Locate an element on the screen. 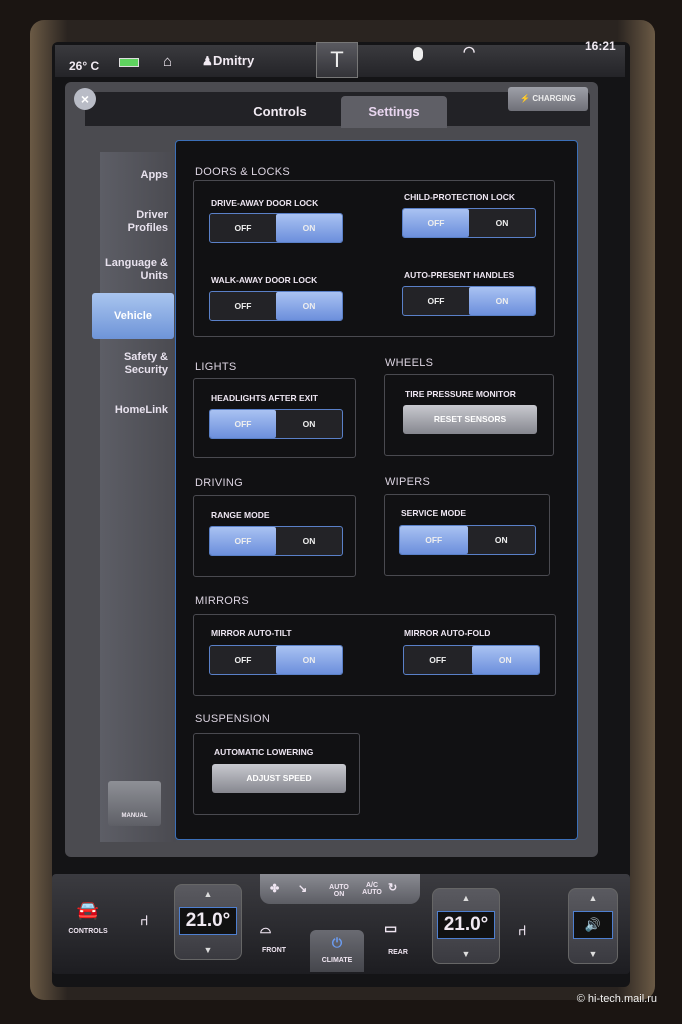 The height and width of the screenshot is (1024, 682). sidebar-item-homelink: HomeLink is located at coordinates (128, 410).